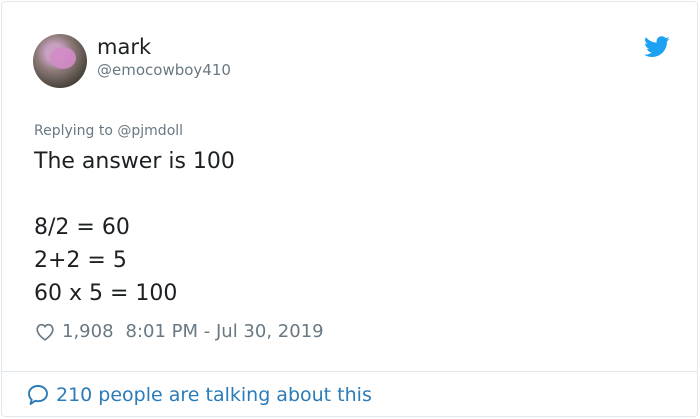 The width and height of the screenshot is (700, 419). I want to click on tweet-line, so click(134, 194).